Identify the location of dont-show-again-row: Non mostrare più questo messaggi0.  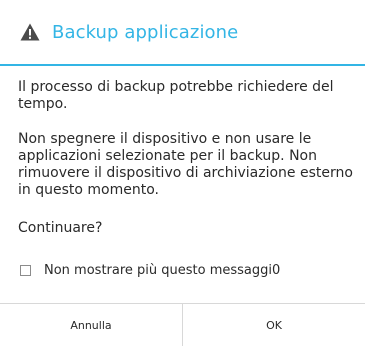
(150, 270).